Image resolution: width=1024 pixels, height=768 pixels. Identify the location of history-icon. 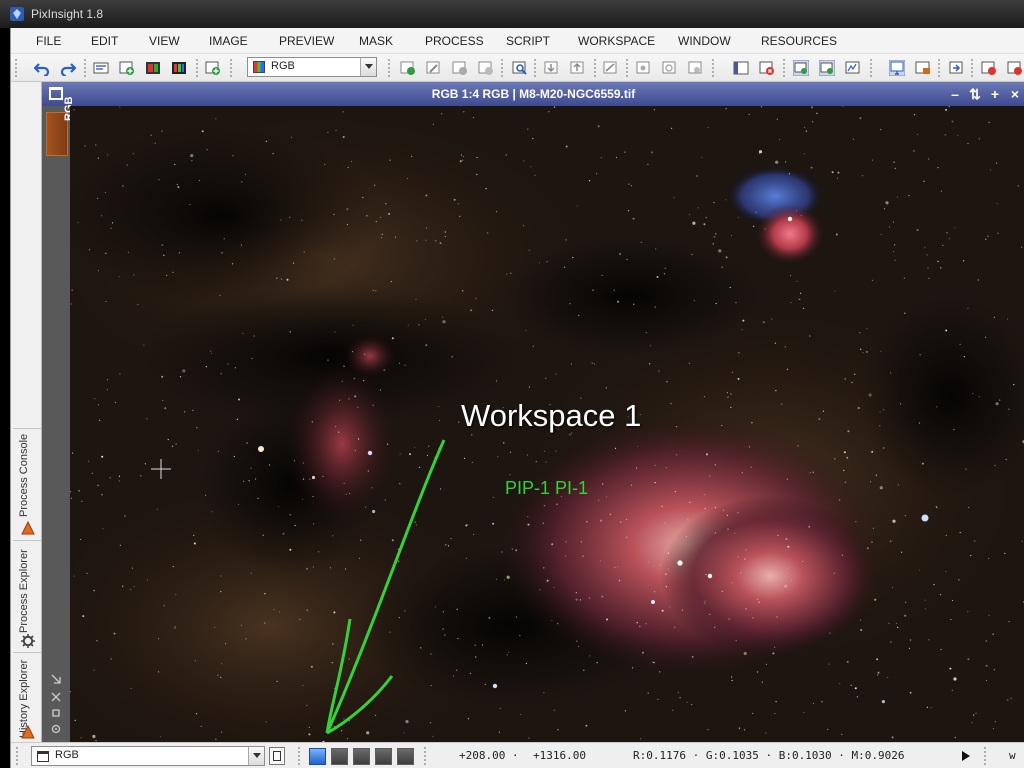
(28, 732).